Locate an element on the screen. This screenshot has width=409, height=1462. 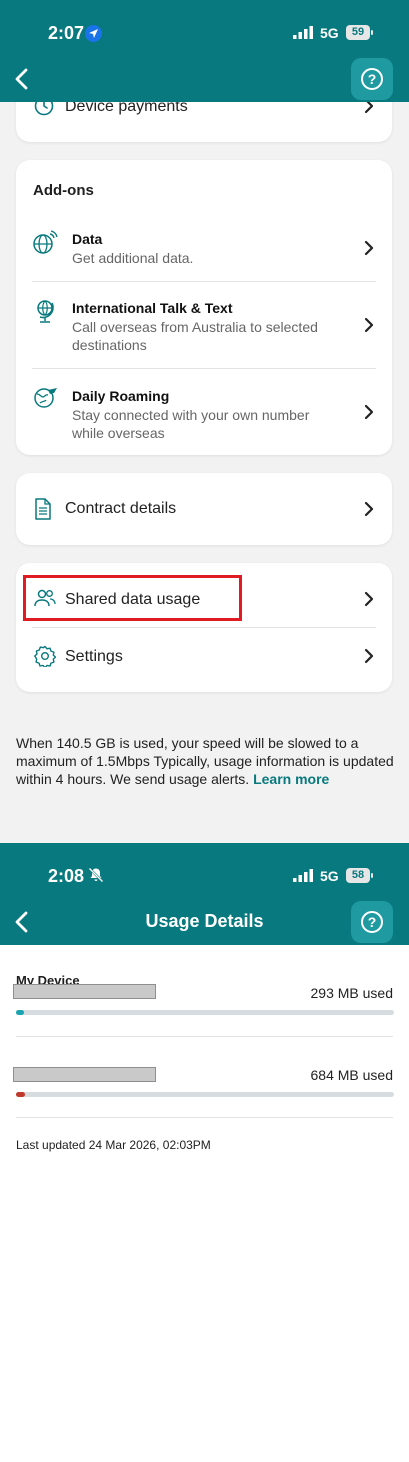
addon-title: Data is located at coordinates (87, 239).